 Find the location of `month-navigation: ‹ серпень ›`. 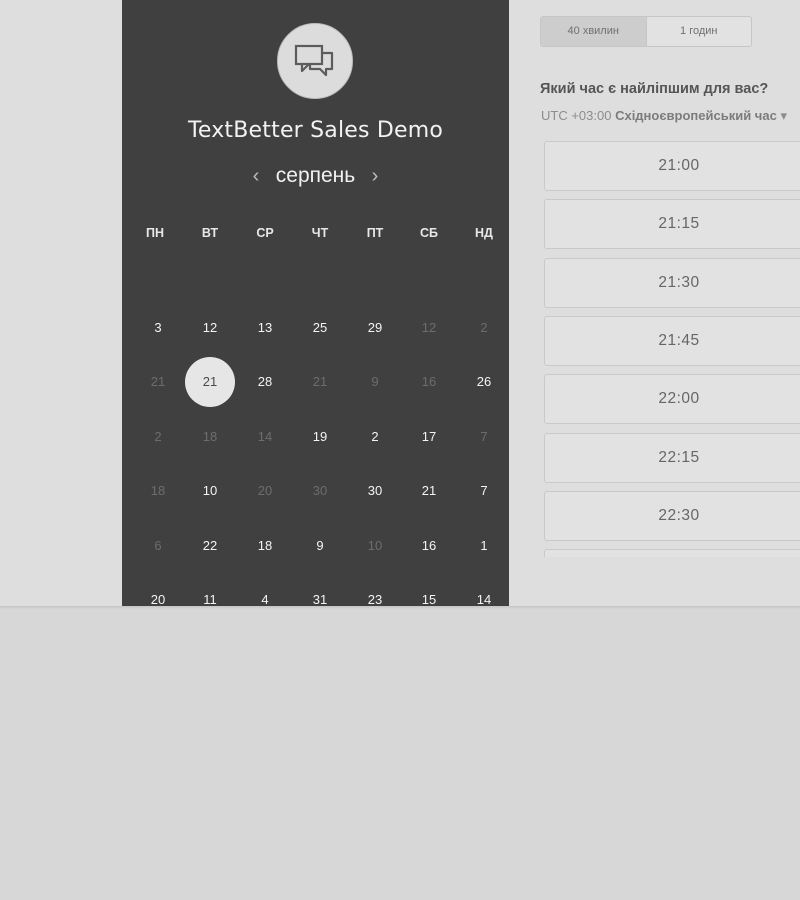

month-navigation: ‹ серпень › is located at coordinates (315, 178).